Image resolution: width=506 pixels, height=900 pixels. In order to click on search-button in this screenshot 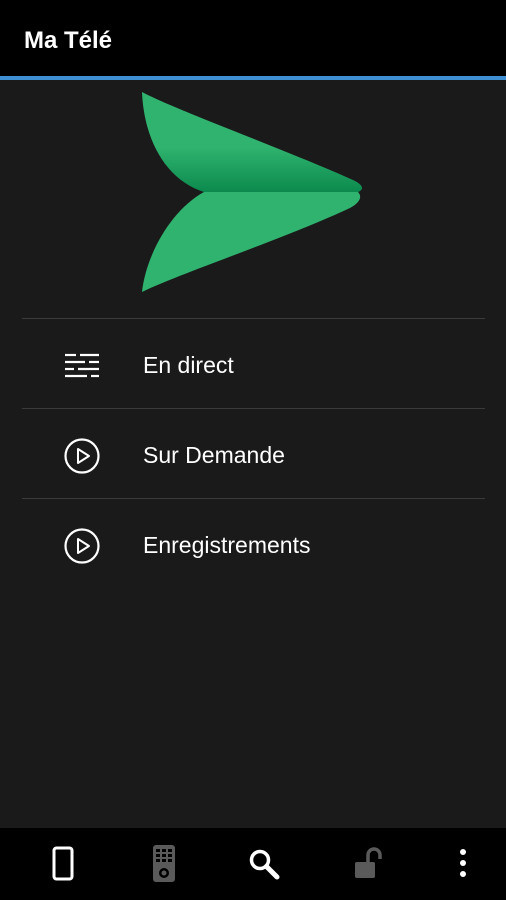, I will do `click(264, 864)`.